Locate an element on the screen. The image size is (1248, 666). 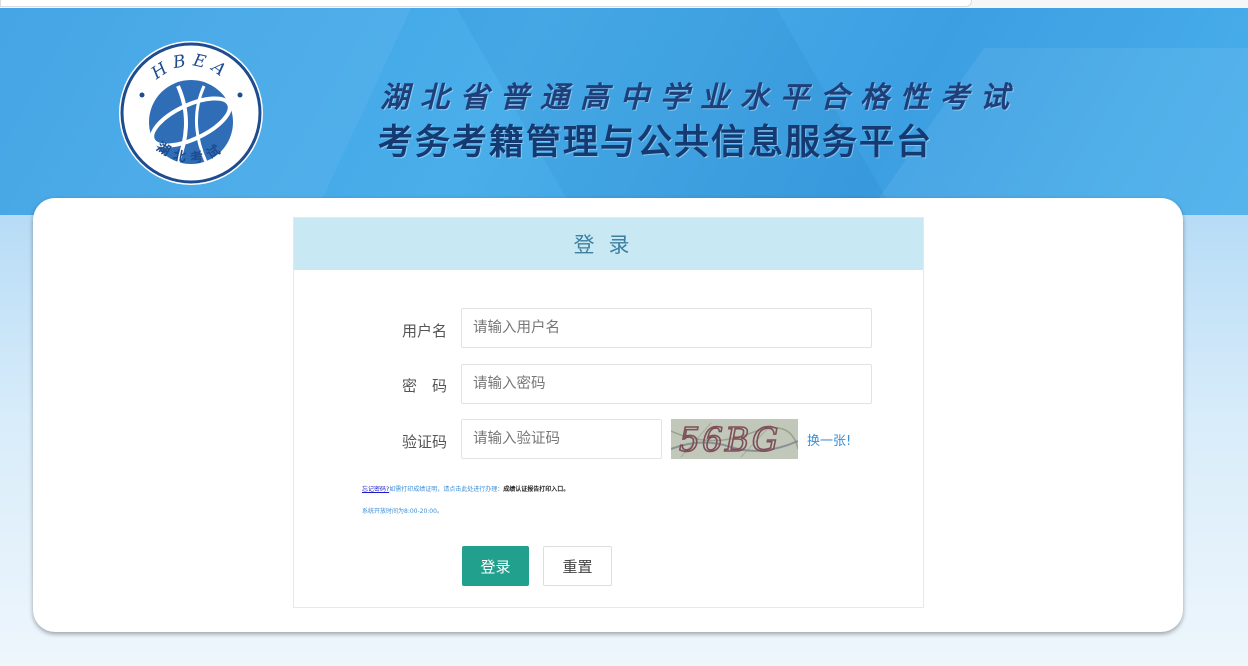
score-print-entry-link: 成绩认证报告打印入口。 is located at coordinates (536, 489).